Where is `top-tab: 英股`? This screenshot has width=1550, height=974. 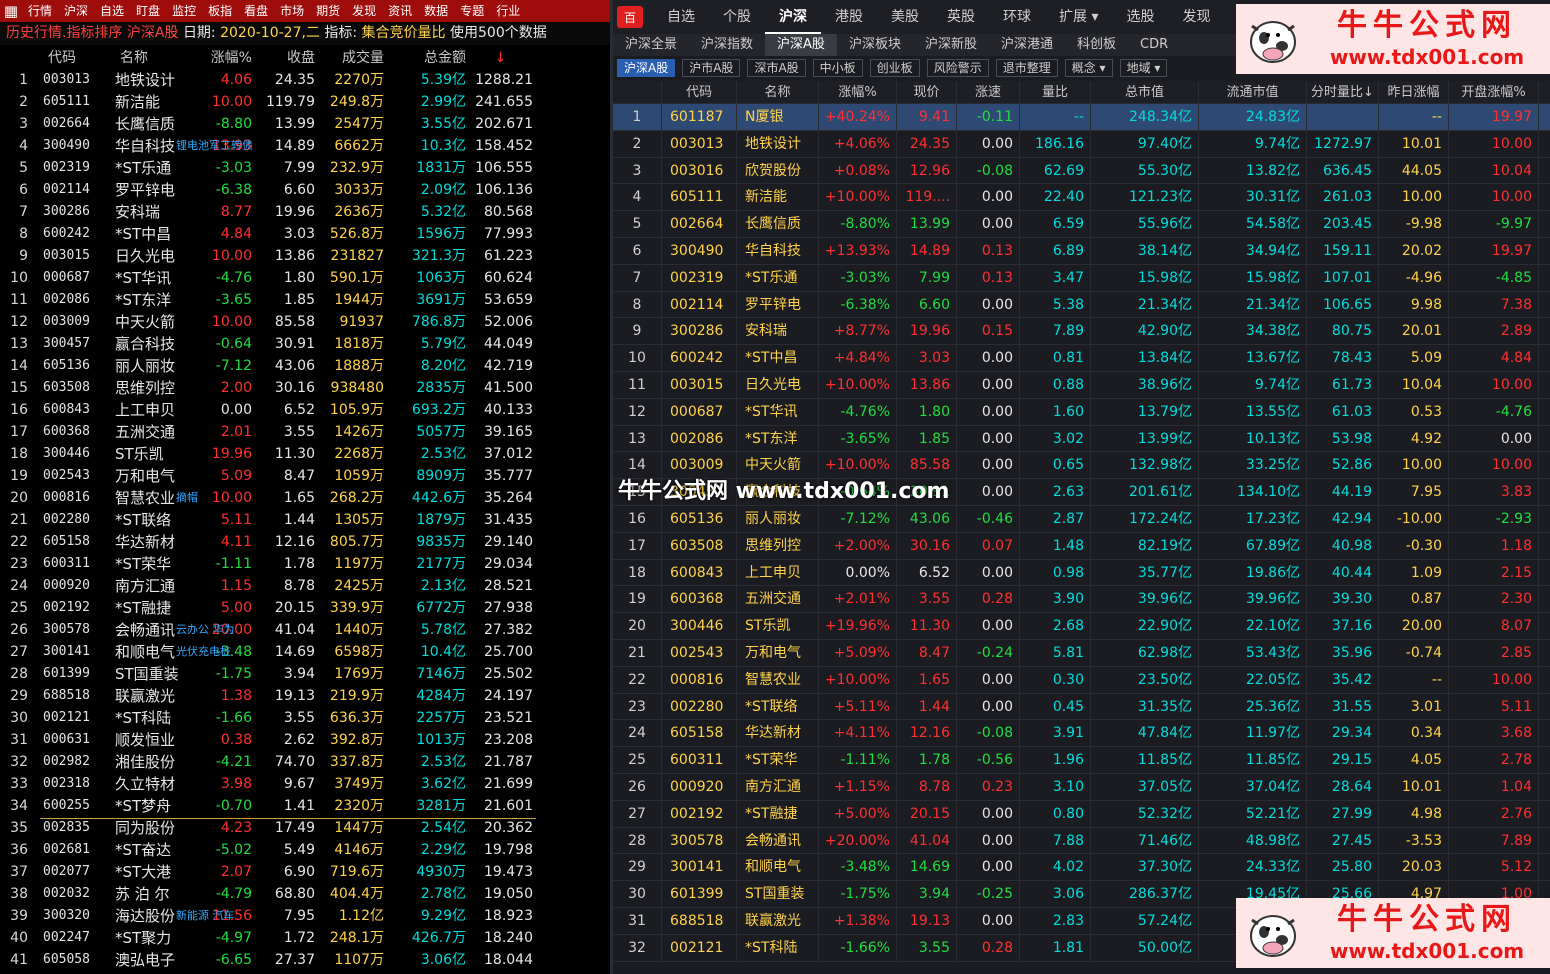
top-tab: 英股 is located at coordinates (961, 17).